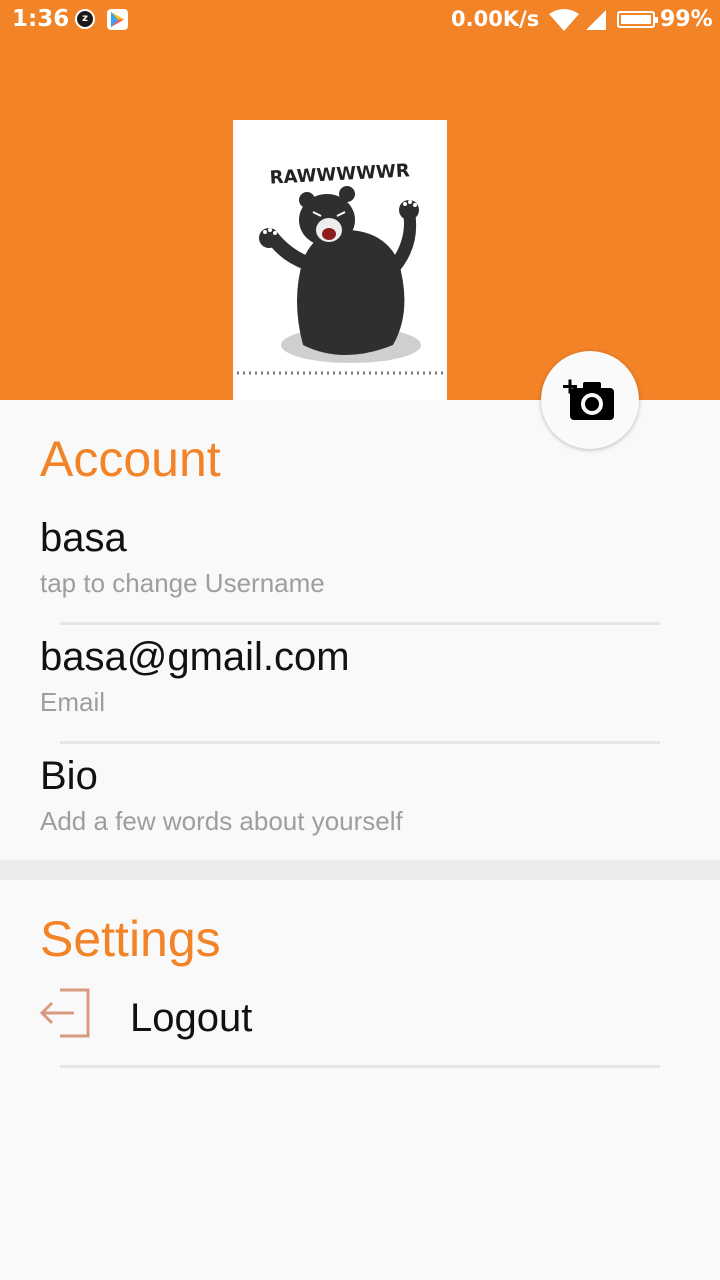 This screenshot has height=1280, width=720. I want to click on battery-percent: 99%, so click(686, 19).